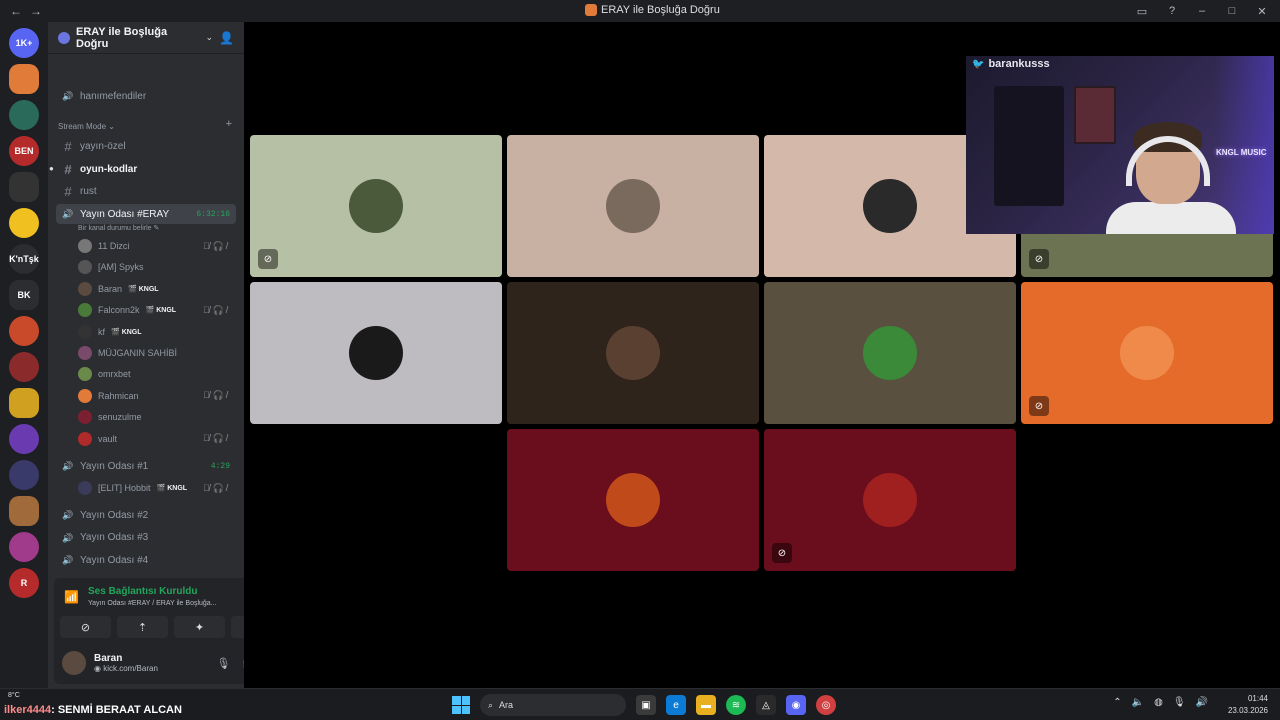  Describe the element at coordinates (1179, 702) in the screenshot. I see `microphone-tray-icon: 🎙` at that location.